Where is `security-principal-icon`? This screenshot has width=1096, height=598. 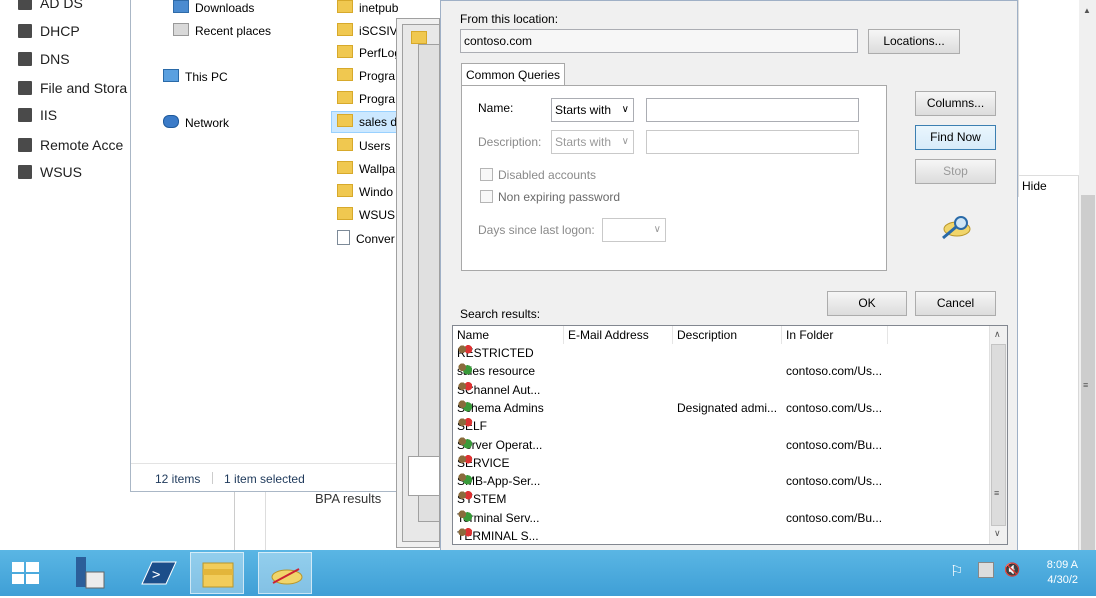 security-principal-icon is located at coordinates (464, 460).